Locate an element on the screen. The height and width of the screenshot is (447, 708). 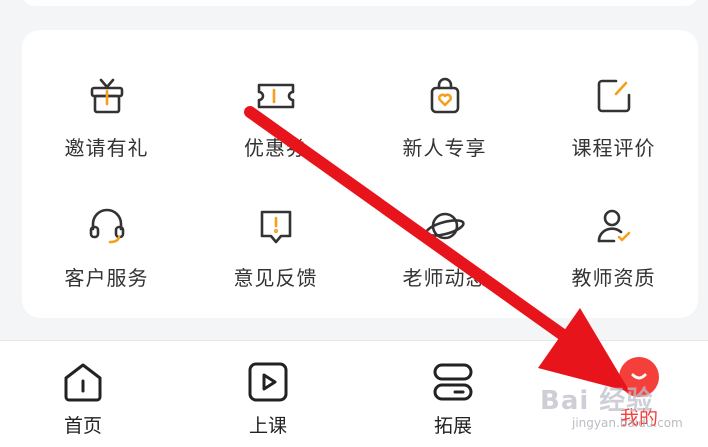
tab-home: 首页 is located at coordinates (83, 394).